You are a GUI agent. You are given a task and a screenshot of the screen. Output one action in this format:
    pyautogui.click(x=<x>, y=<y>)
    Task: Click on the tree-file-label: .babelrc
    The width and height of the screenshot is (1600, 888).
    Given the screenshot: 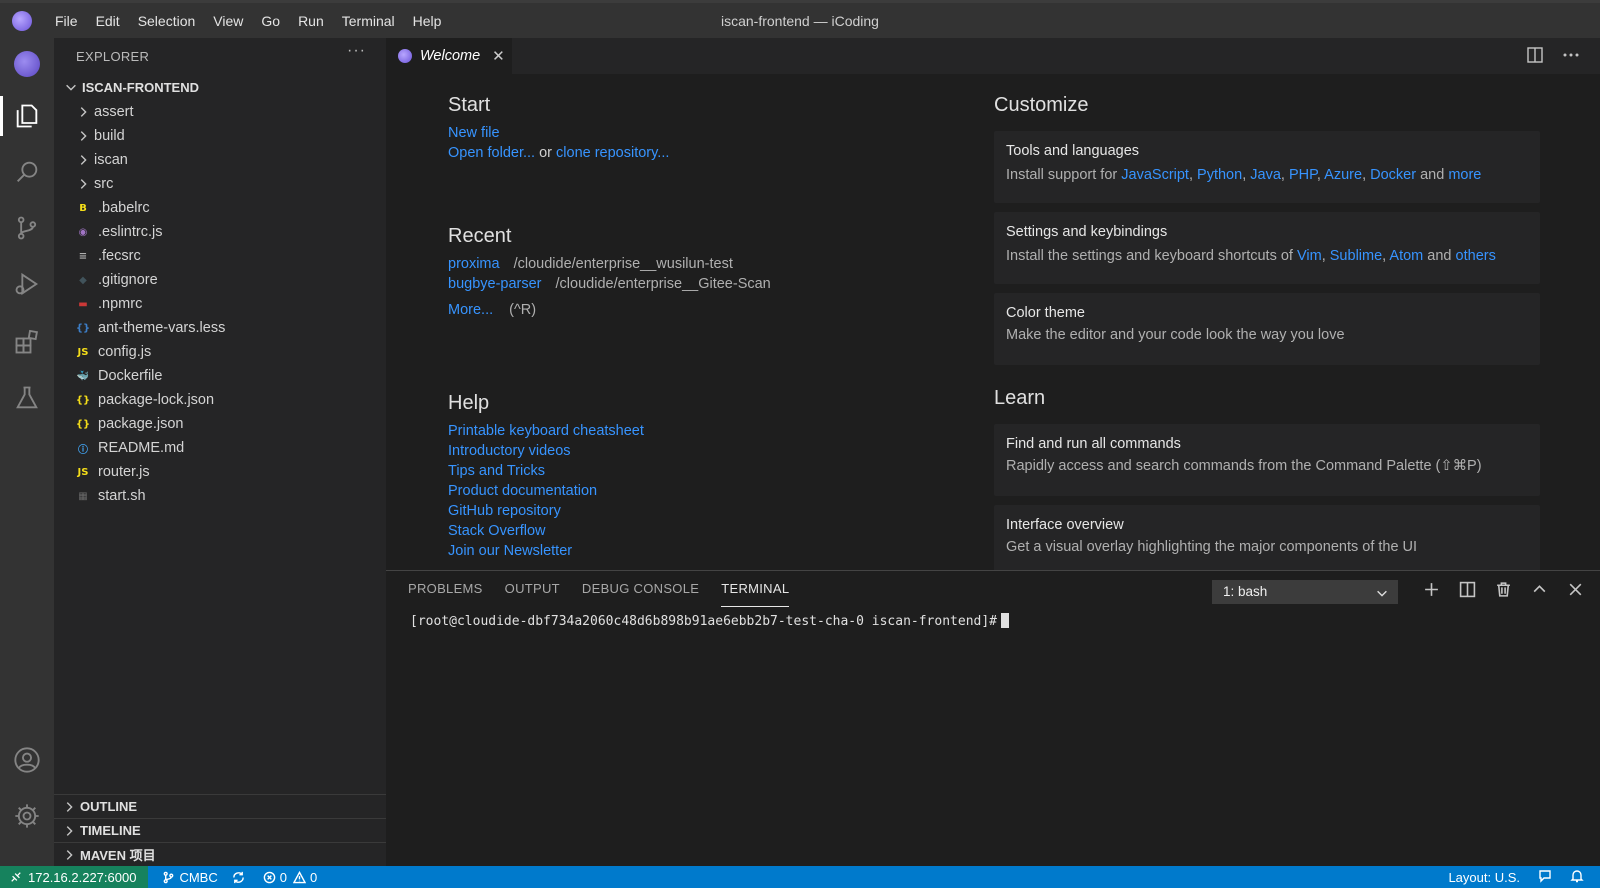 What is the action you would take?
    pyautogui.click(x=124, y=208)
    